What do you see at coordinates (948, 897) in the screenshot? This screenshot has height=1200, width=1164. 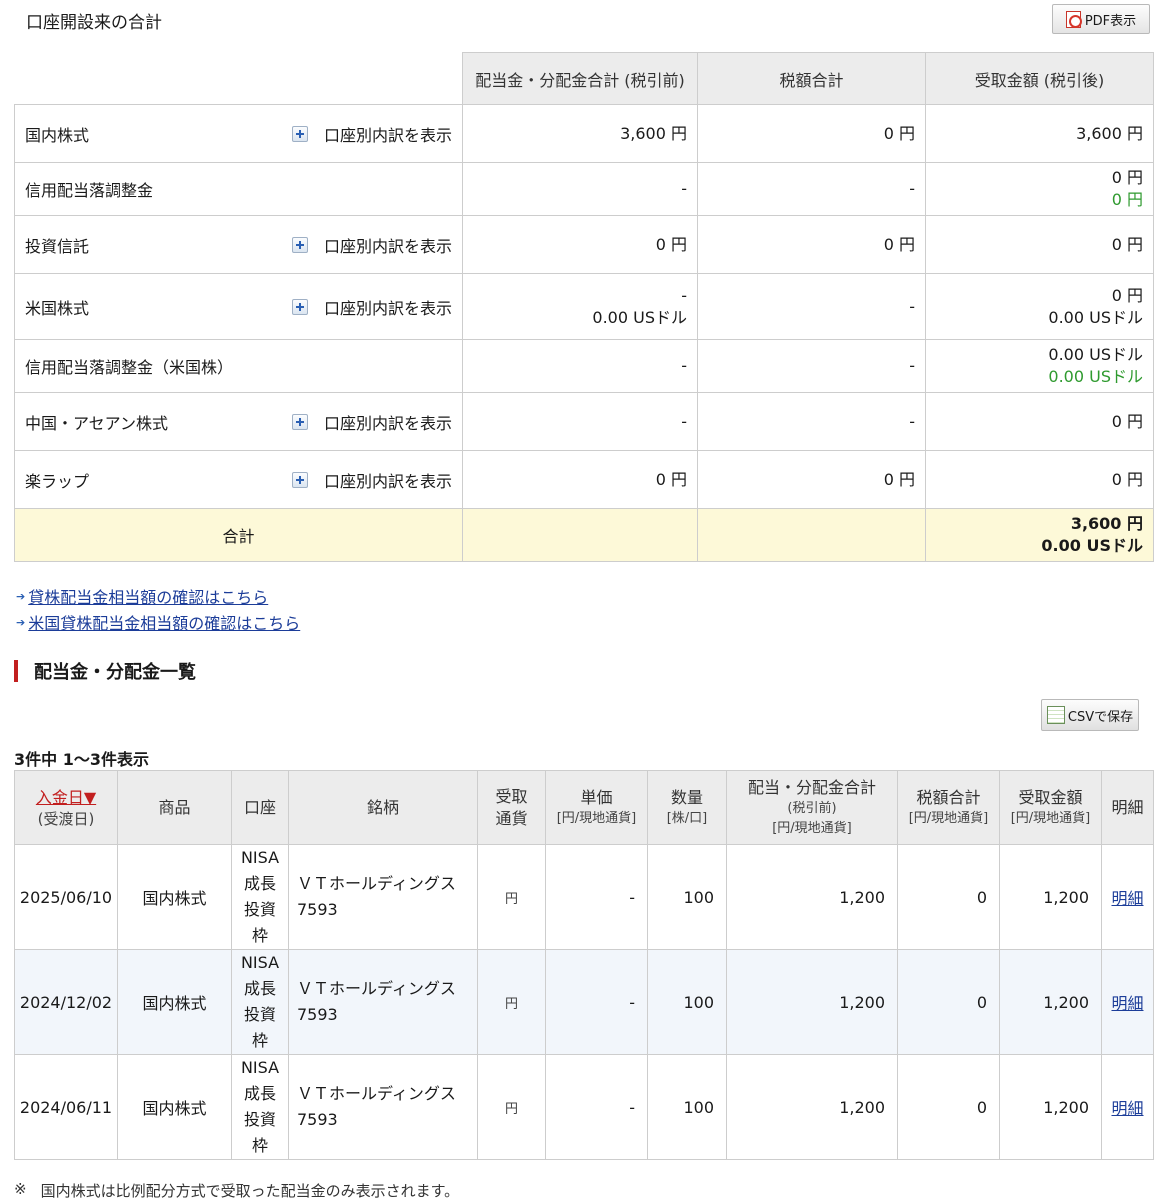 I see `tax-cell: 0` at bounding box center [948, 897].